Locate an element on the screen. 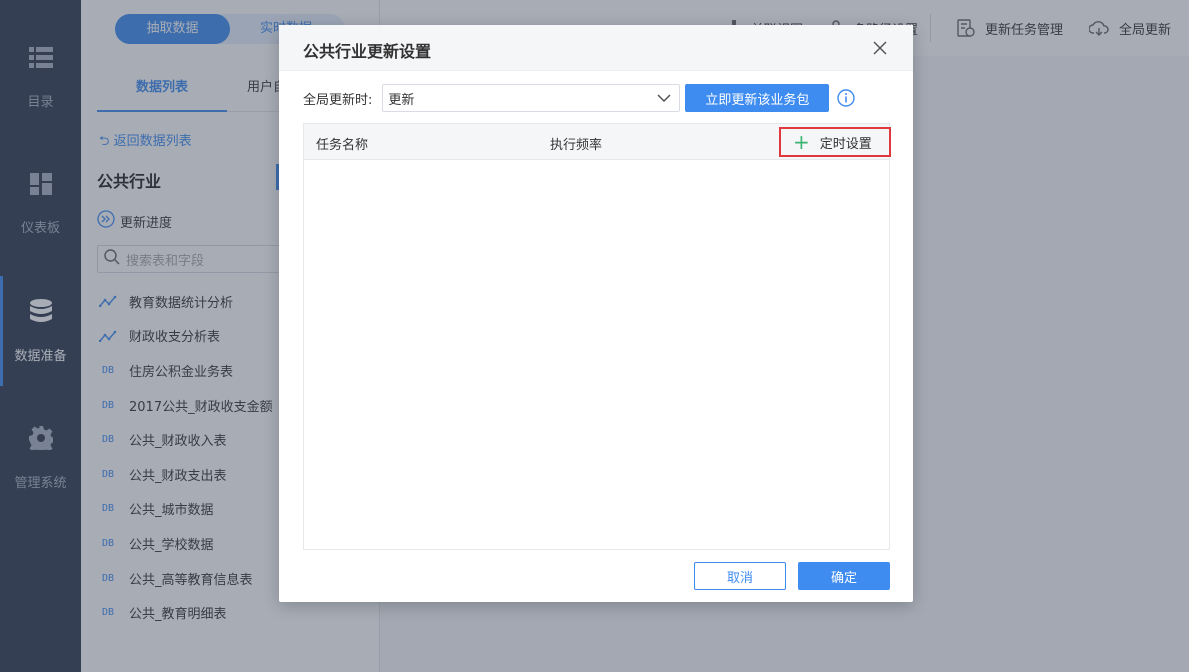 This screenshot has width=1189, height=672. dialog-header: 公共行业更新设置 is located at coordinates (596, 48).